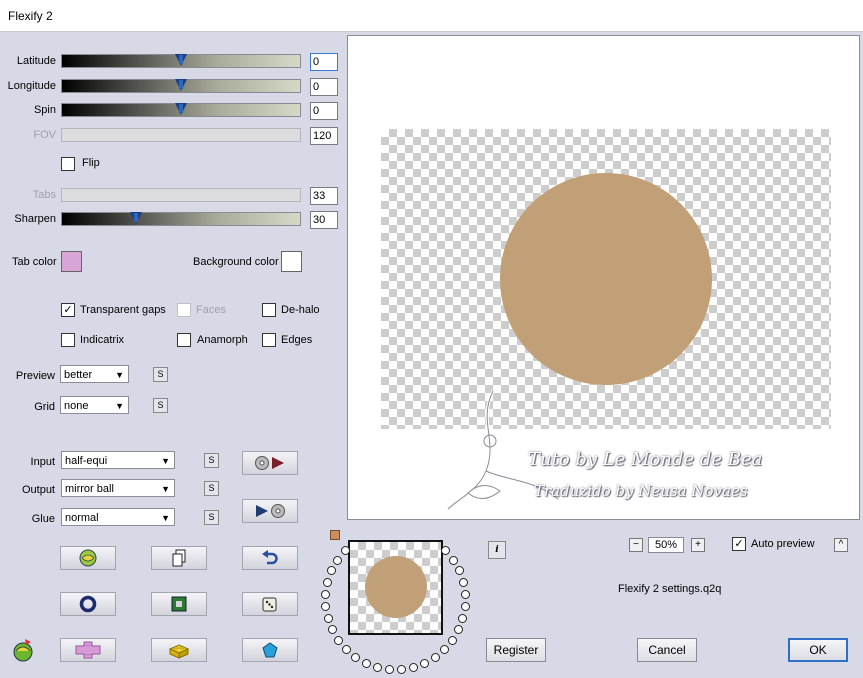  Describe the element at coordinates (30, 16) in the screenshot. I see `window-title: Flexify 2` at that location.